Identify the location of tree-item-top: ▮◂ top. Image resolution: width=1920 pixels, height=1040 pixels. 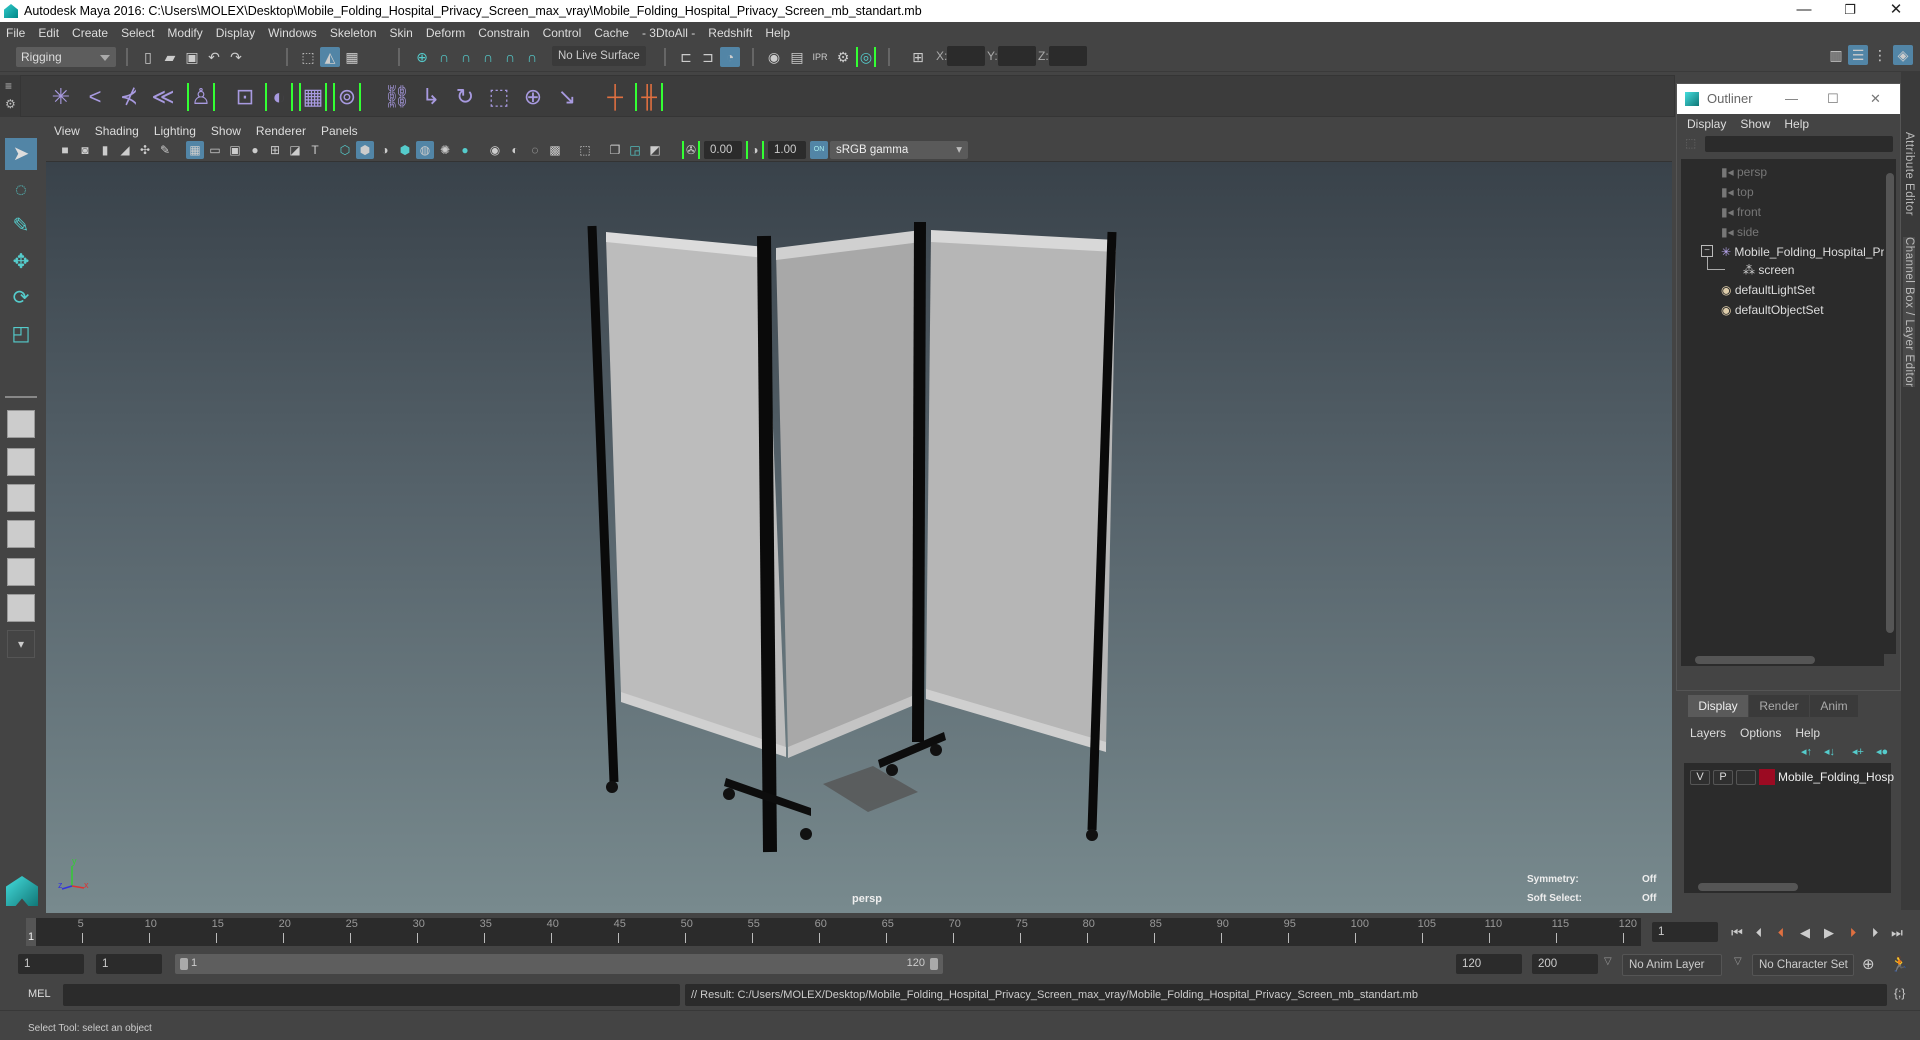
(1737, 192).